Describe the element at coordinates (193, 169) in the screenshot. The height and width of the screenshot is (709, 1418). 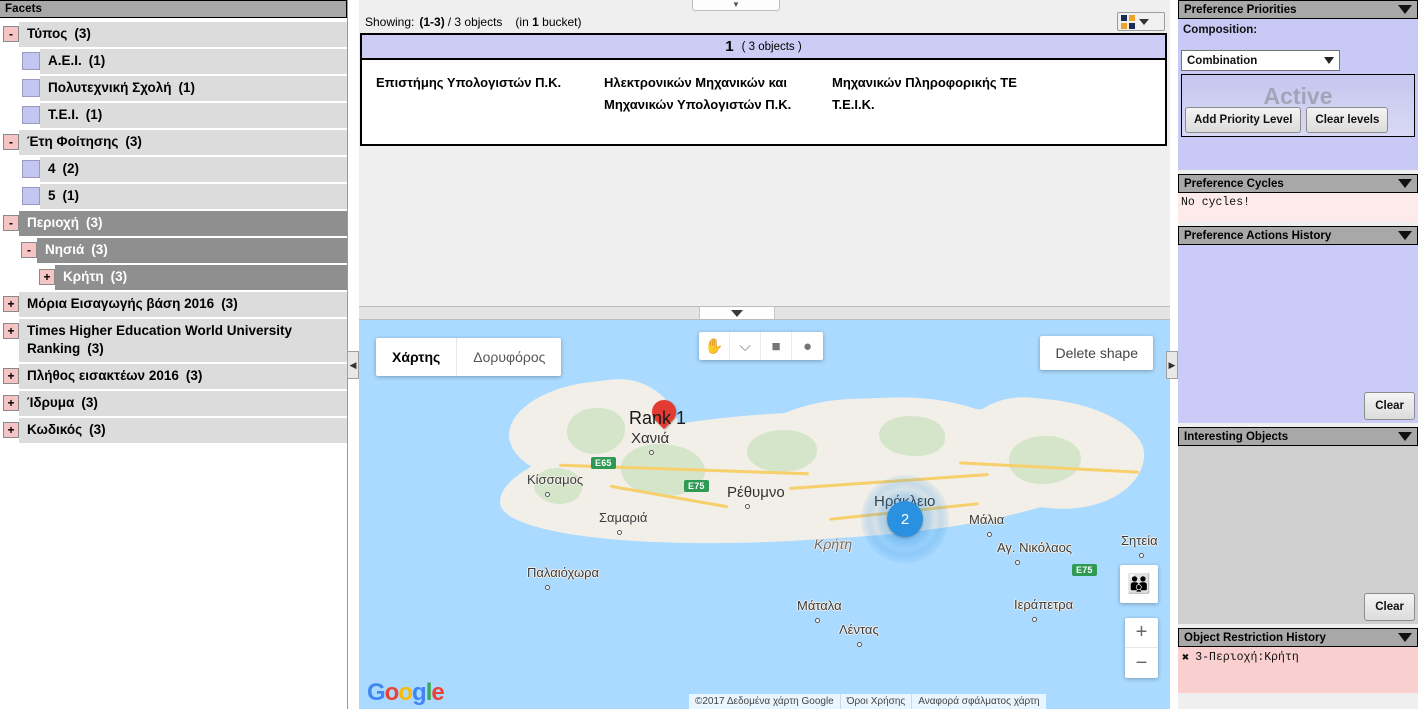
I see `facet-label: 4 (2)` at that location.